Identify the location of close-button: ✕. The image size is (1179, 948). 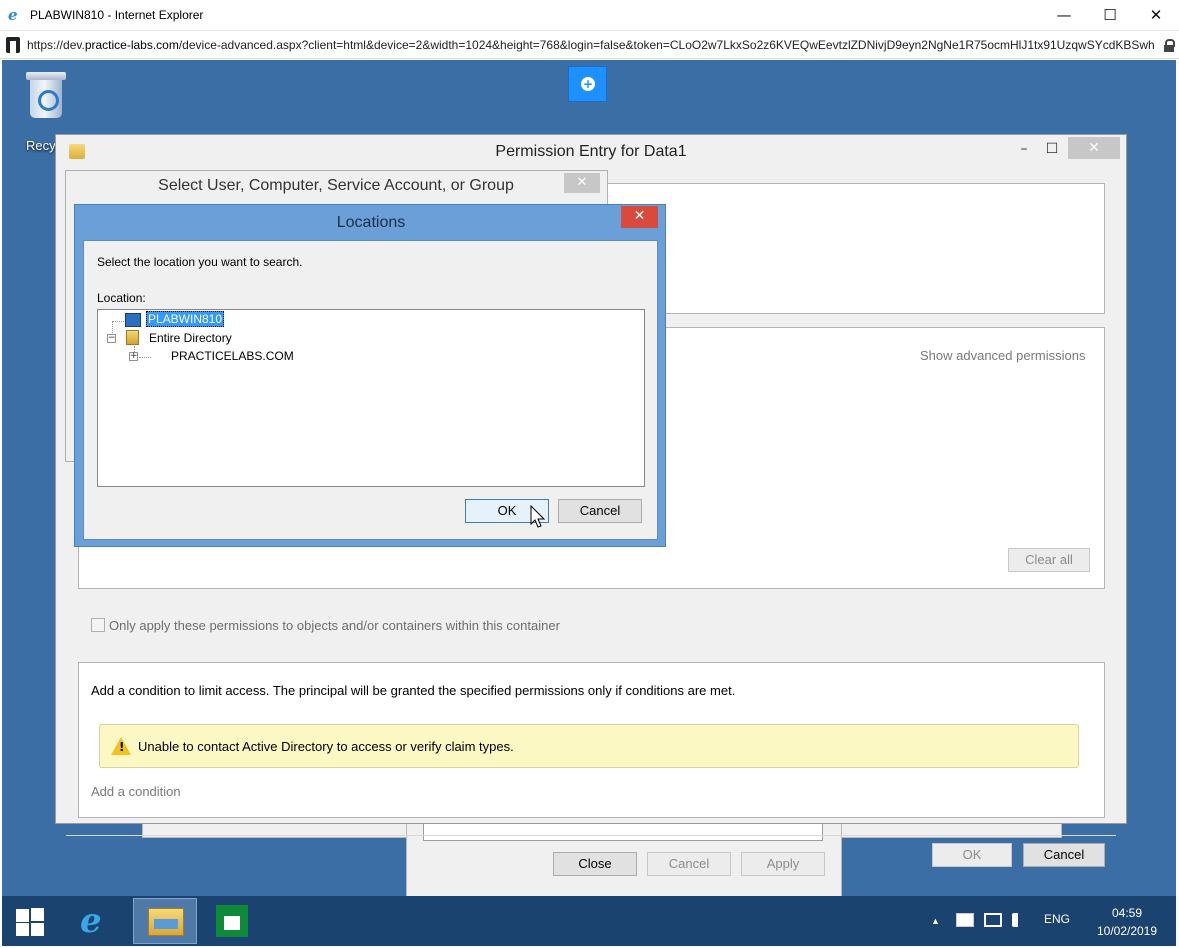
(1156, 15).